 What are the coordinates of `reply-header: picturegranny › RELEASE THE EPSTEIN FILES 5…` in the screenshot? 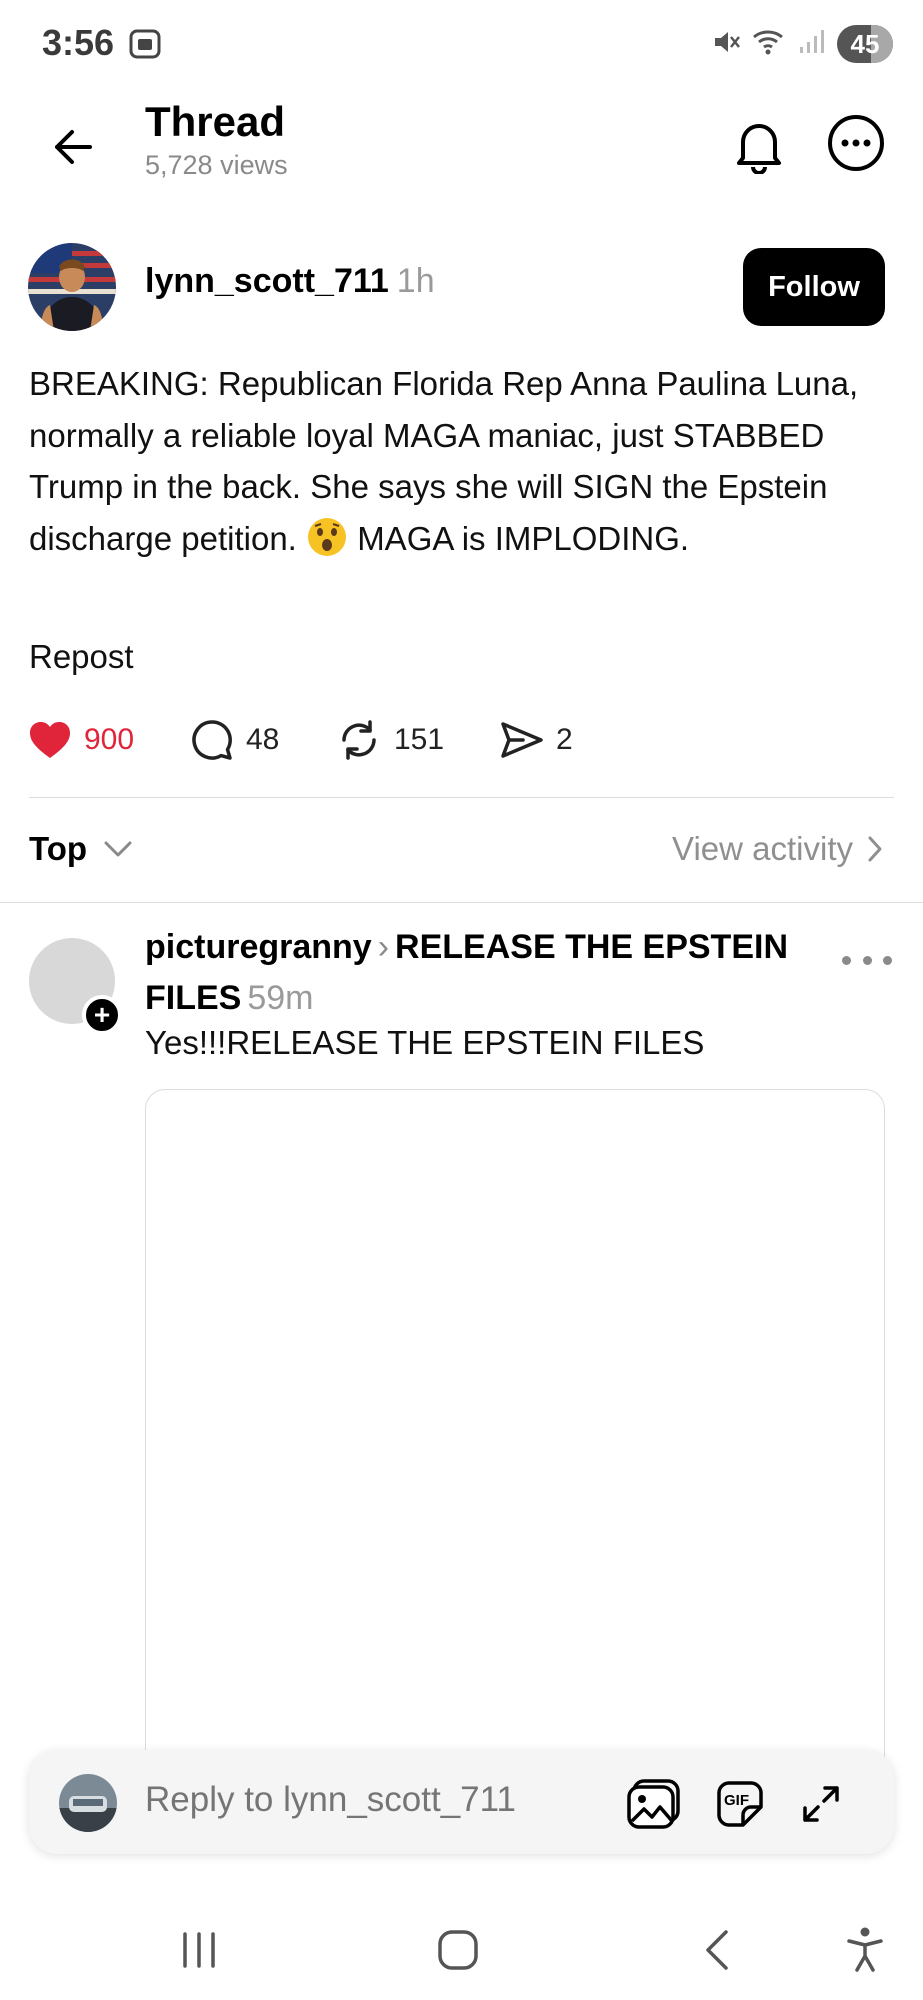 It's located at (475, 973).